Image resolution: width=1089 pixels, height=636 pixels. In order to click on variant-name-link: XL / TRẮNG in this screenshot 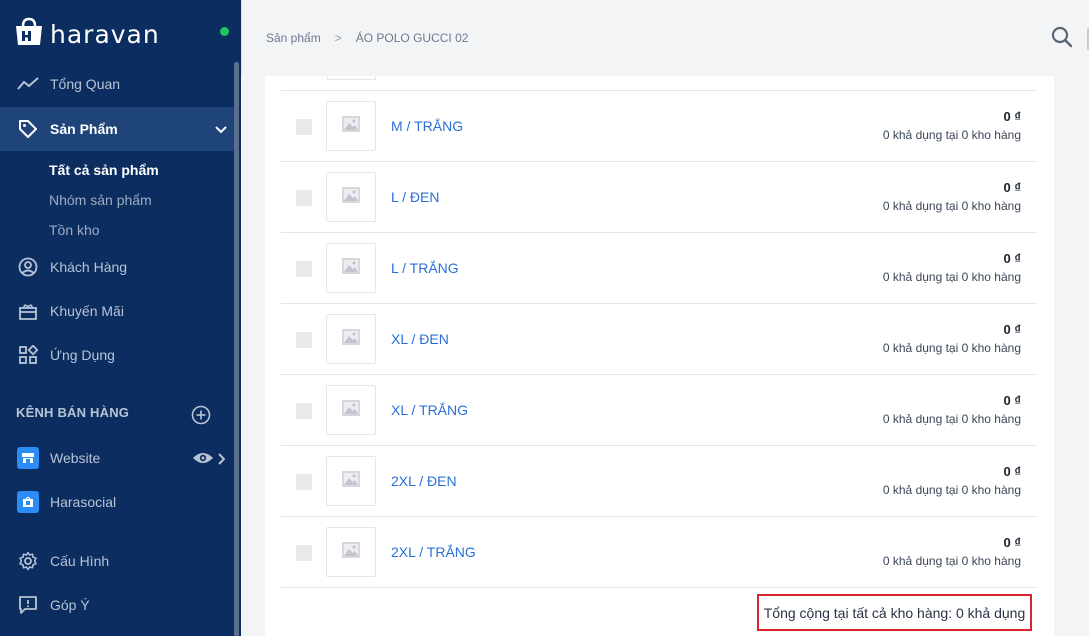, I will do `click(429, 410)`.